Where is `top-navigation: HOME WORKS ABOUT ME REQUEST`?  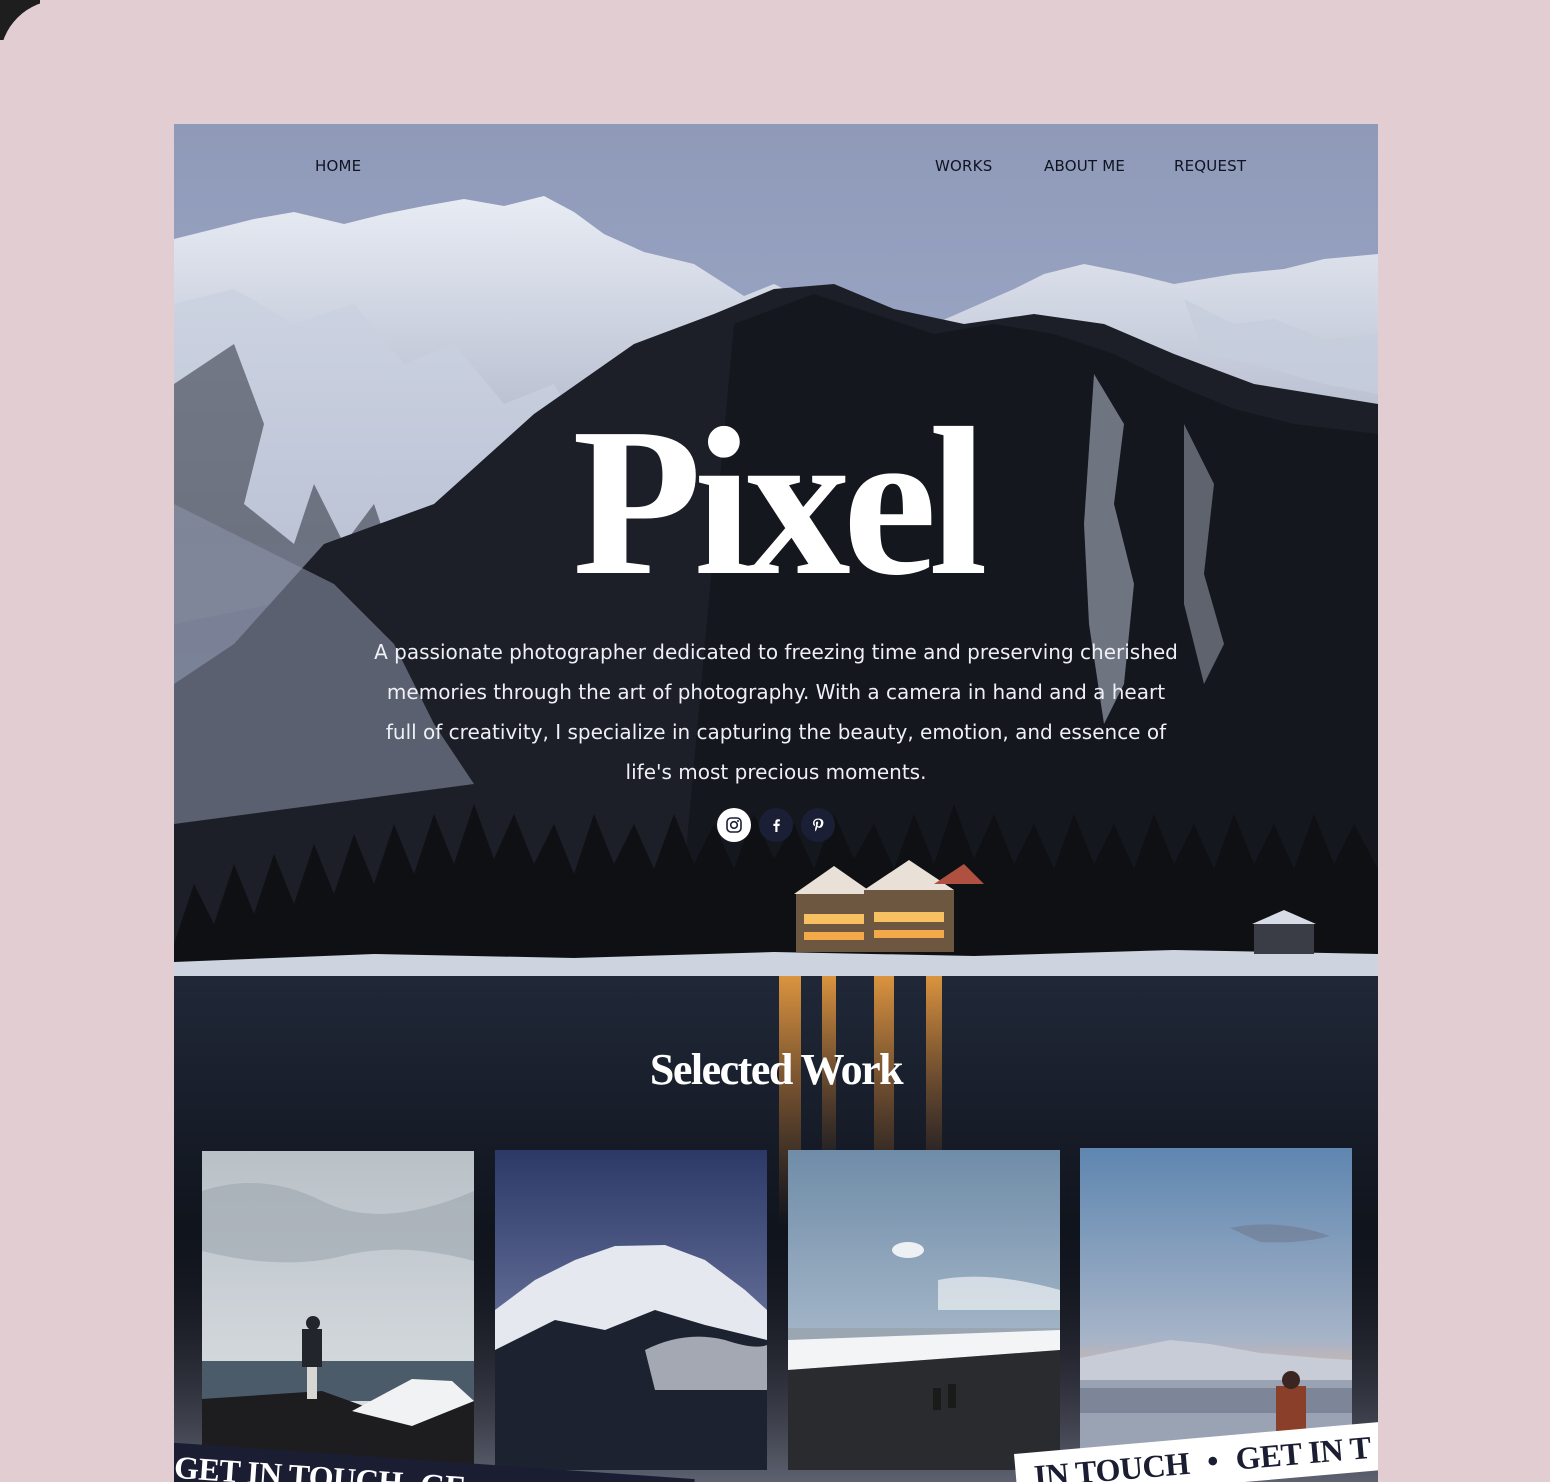 top-navigation: HOME WORKS ABOUT ME REQUEST is located at coordinates (776, 166).